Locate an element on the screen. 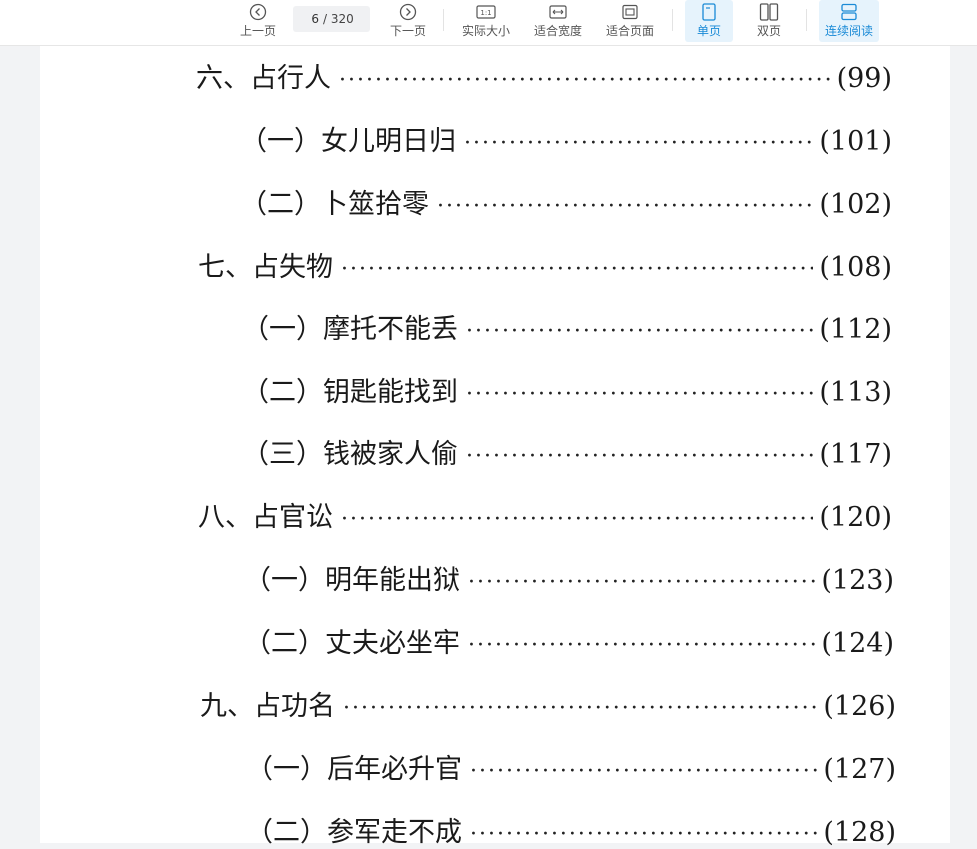  double-page-label: 双页 is located at coordinates (768, 31).